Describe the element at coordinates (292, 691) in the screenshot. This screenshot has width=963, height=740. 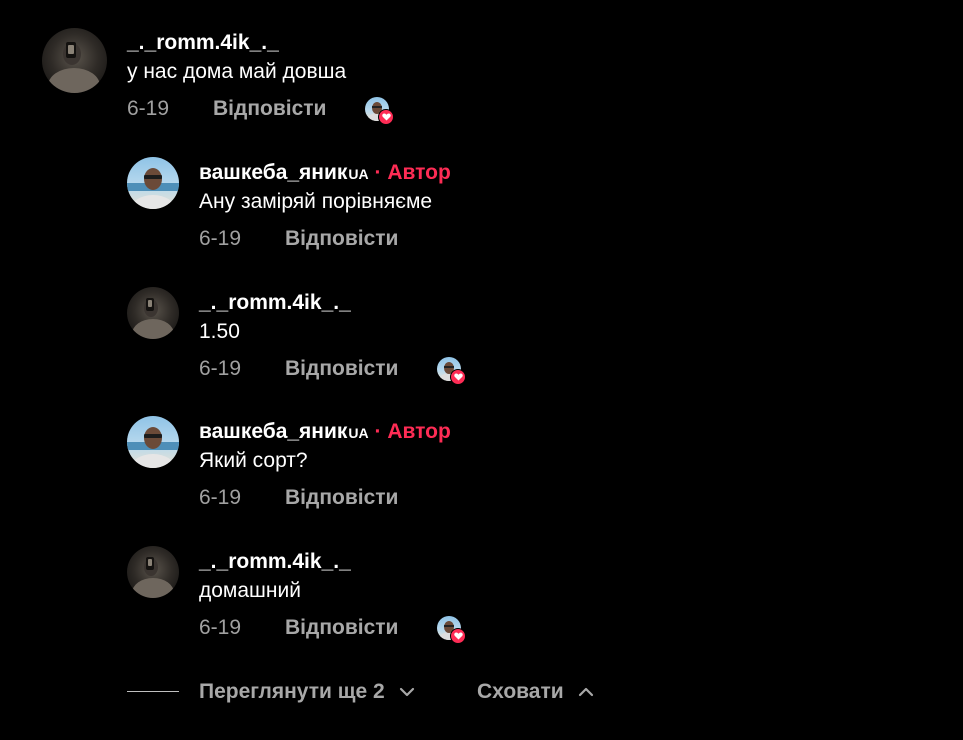
I see `view-more-label: Переглянути ще 2` at that location.